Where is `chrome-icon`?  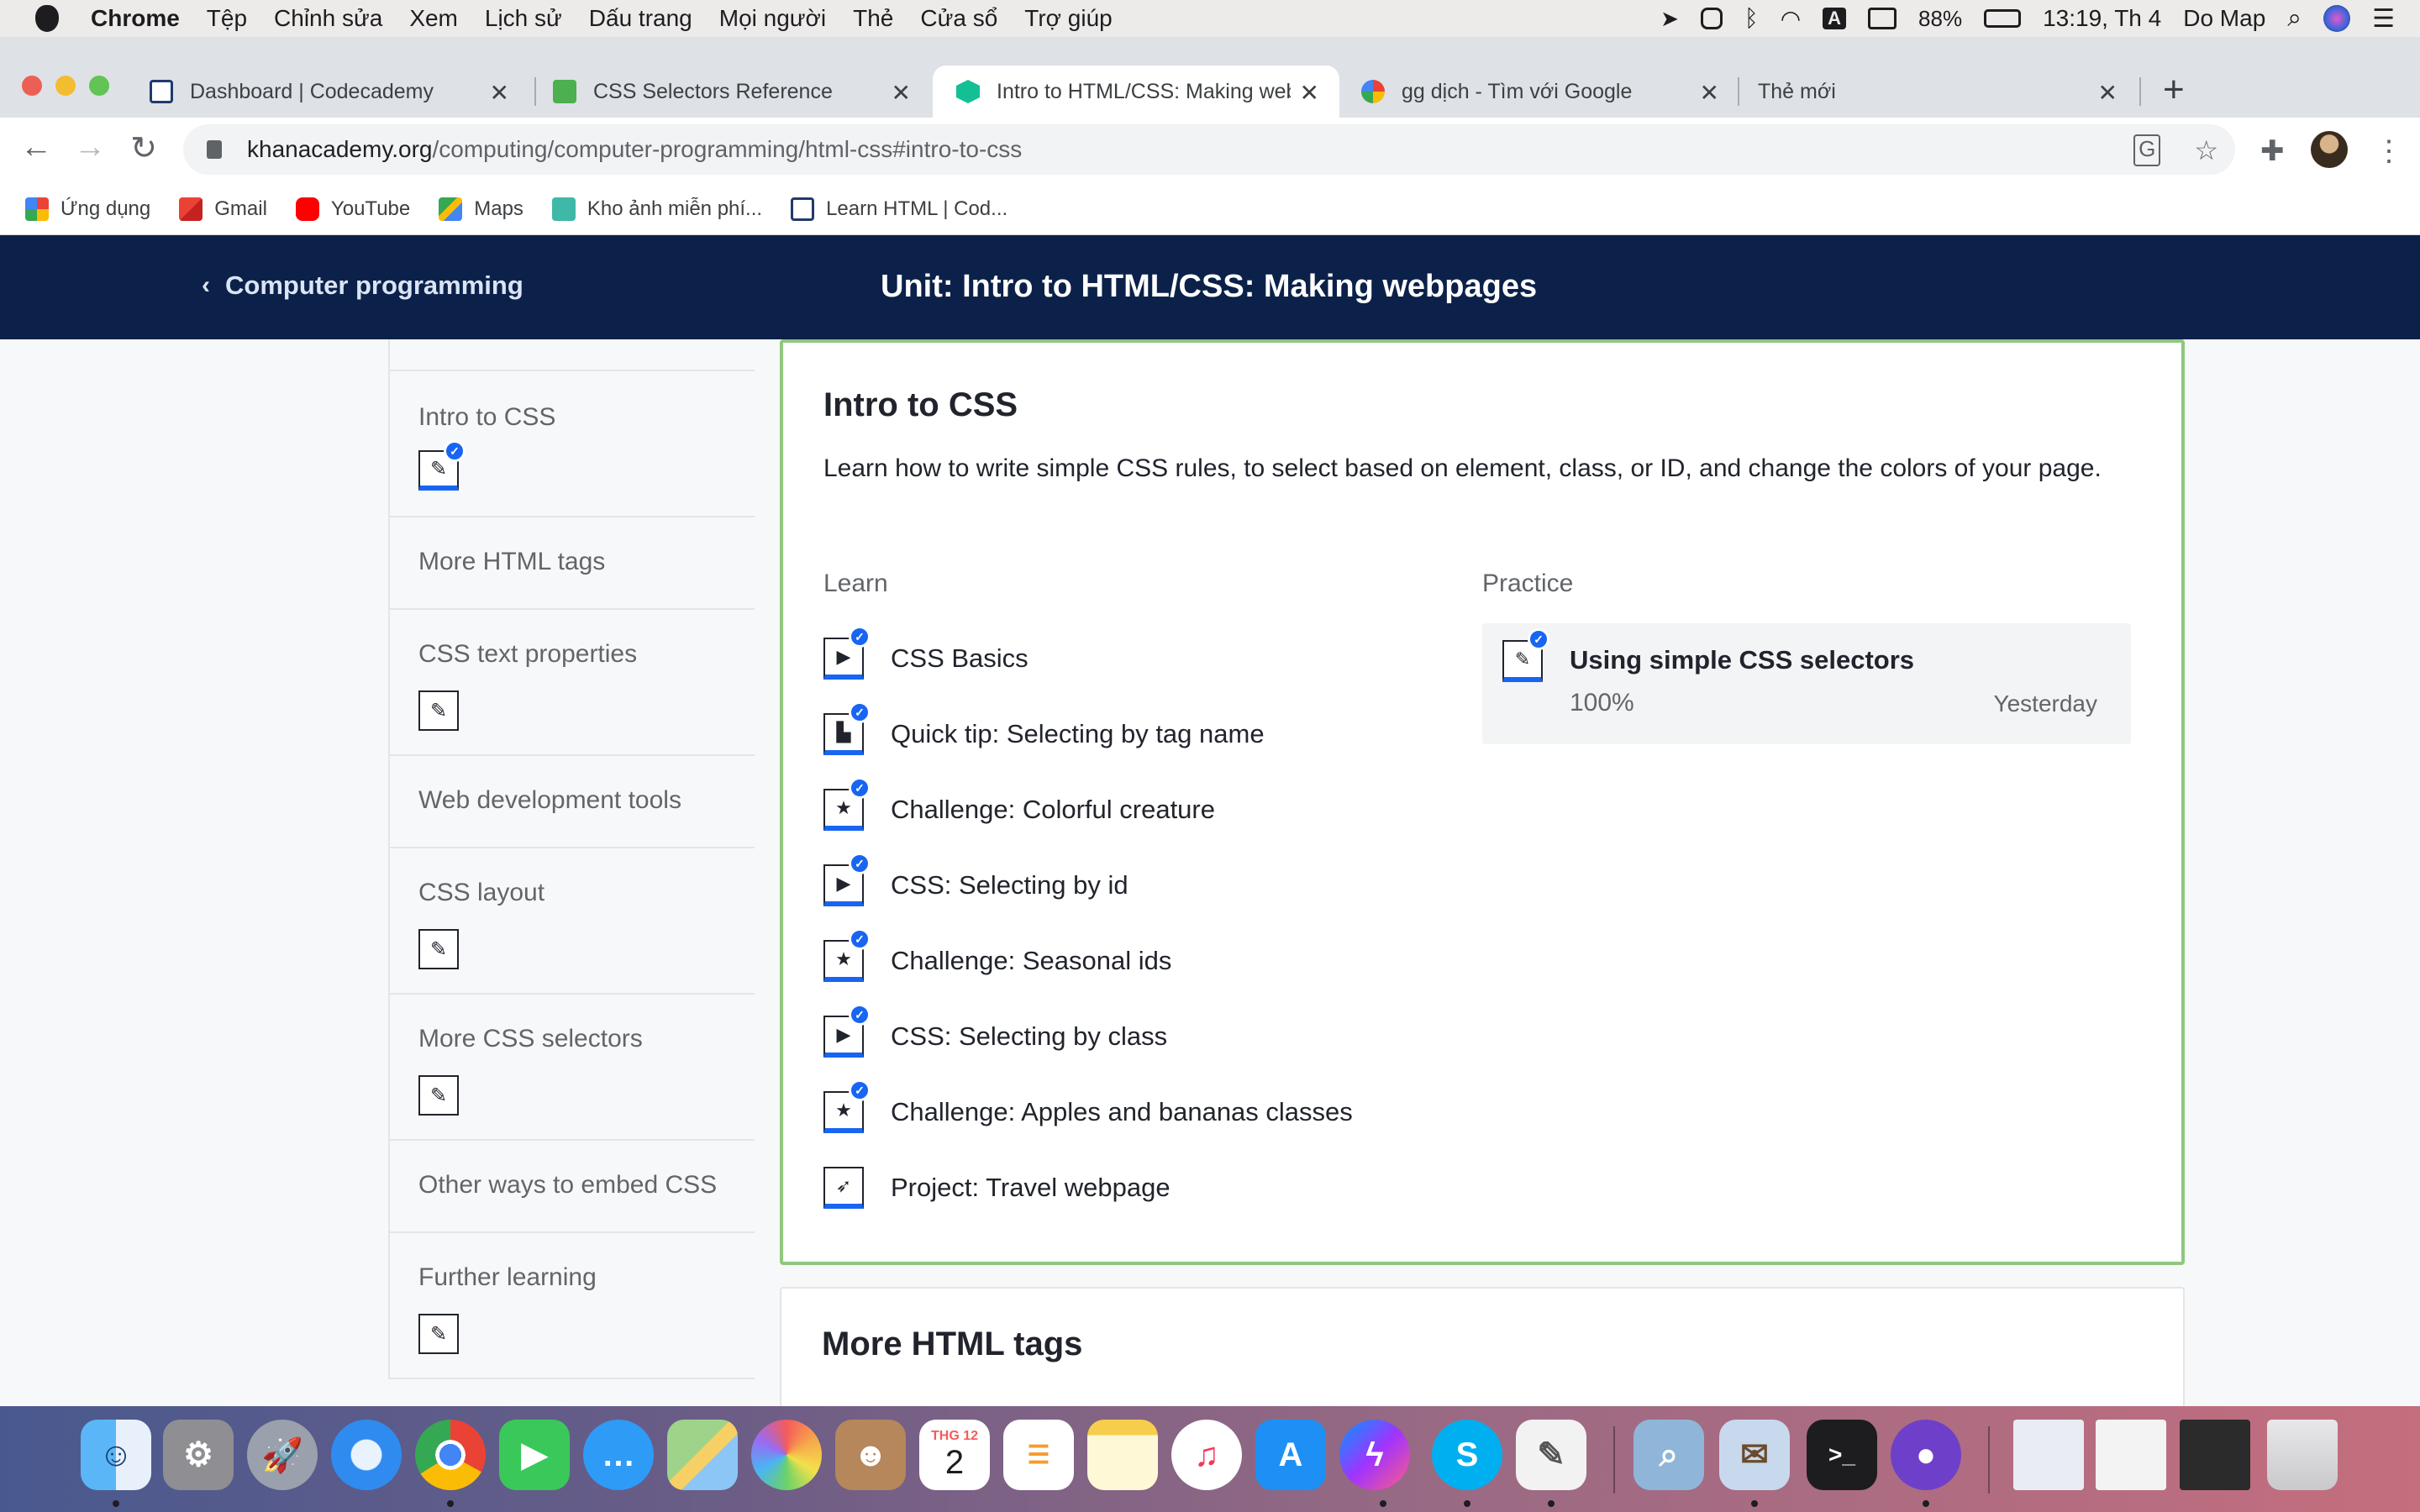 chrome-icon is located at coordinates (450, 1455).